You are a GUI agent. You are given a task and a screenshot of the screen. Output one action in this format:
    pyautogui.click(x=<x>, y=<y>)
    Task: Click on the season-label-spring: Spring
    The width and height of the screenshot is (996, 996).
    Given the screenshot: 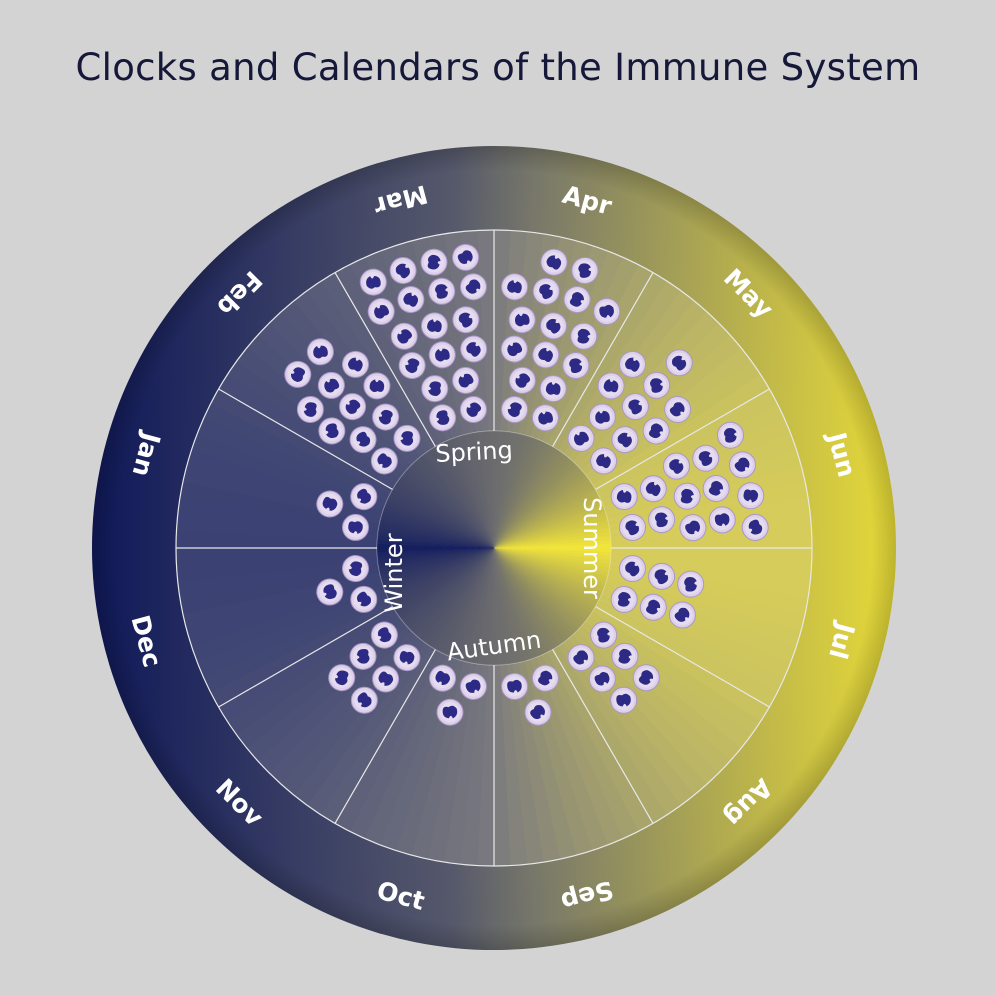 What is the action you would take?
    pyautogui.click(x=474, y=452)
    